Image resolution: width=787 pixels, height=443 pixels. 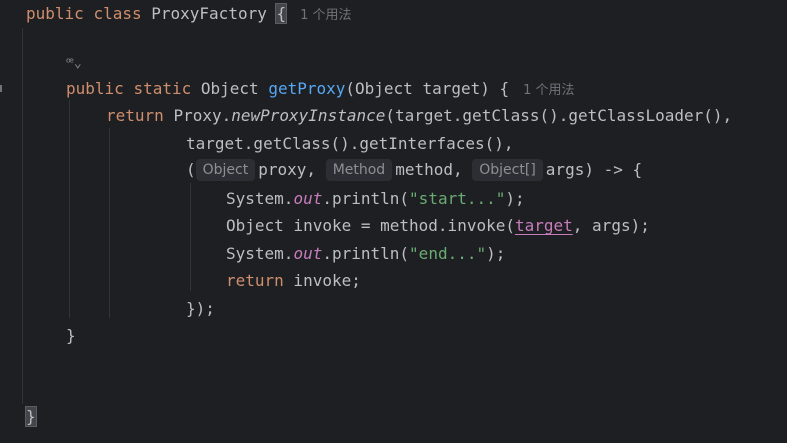 I want to click on code-line-method-close: }, so click(x=71, y=336).